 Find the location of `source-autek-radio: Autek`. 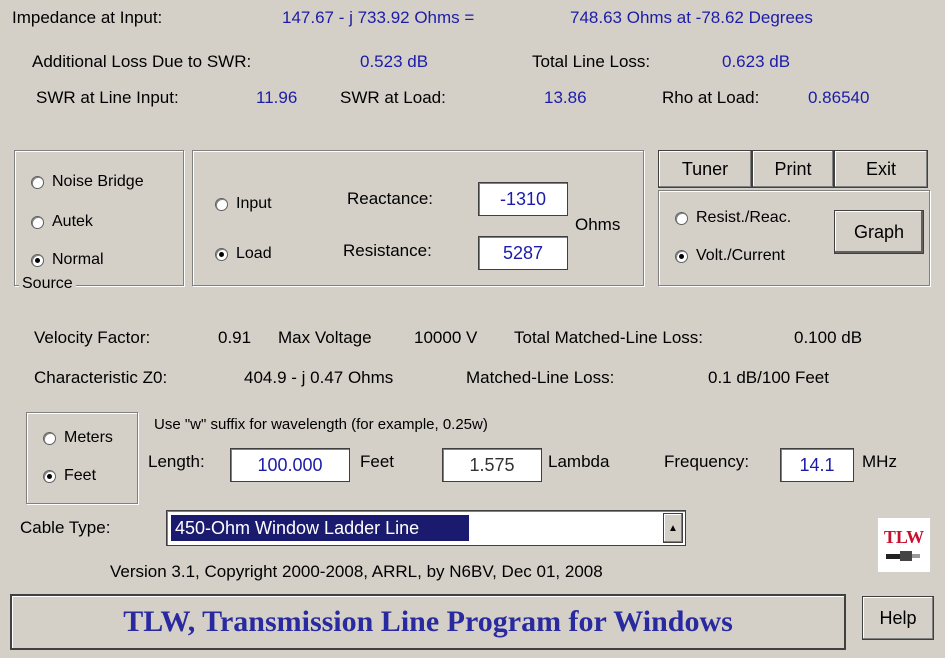

source-autek-radio: Autek is located at coordinates (62, 222).